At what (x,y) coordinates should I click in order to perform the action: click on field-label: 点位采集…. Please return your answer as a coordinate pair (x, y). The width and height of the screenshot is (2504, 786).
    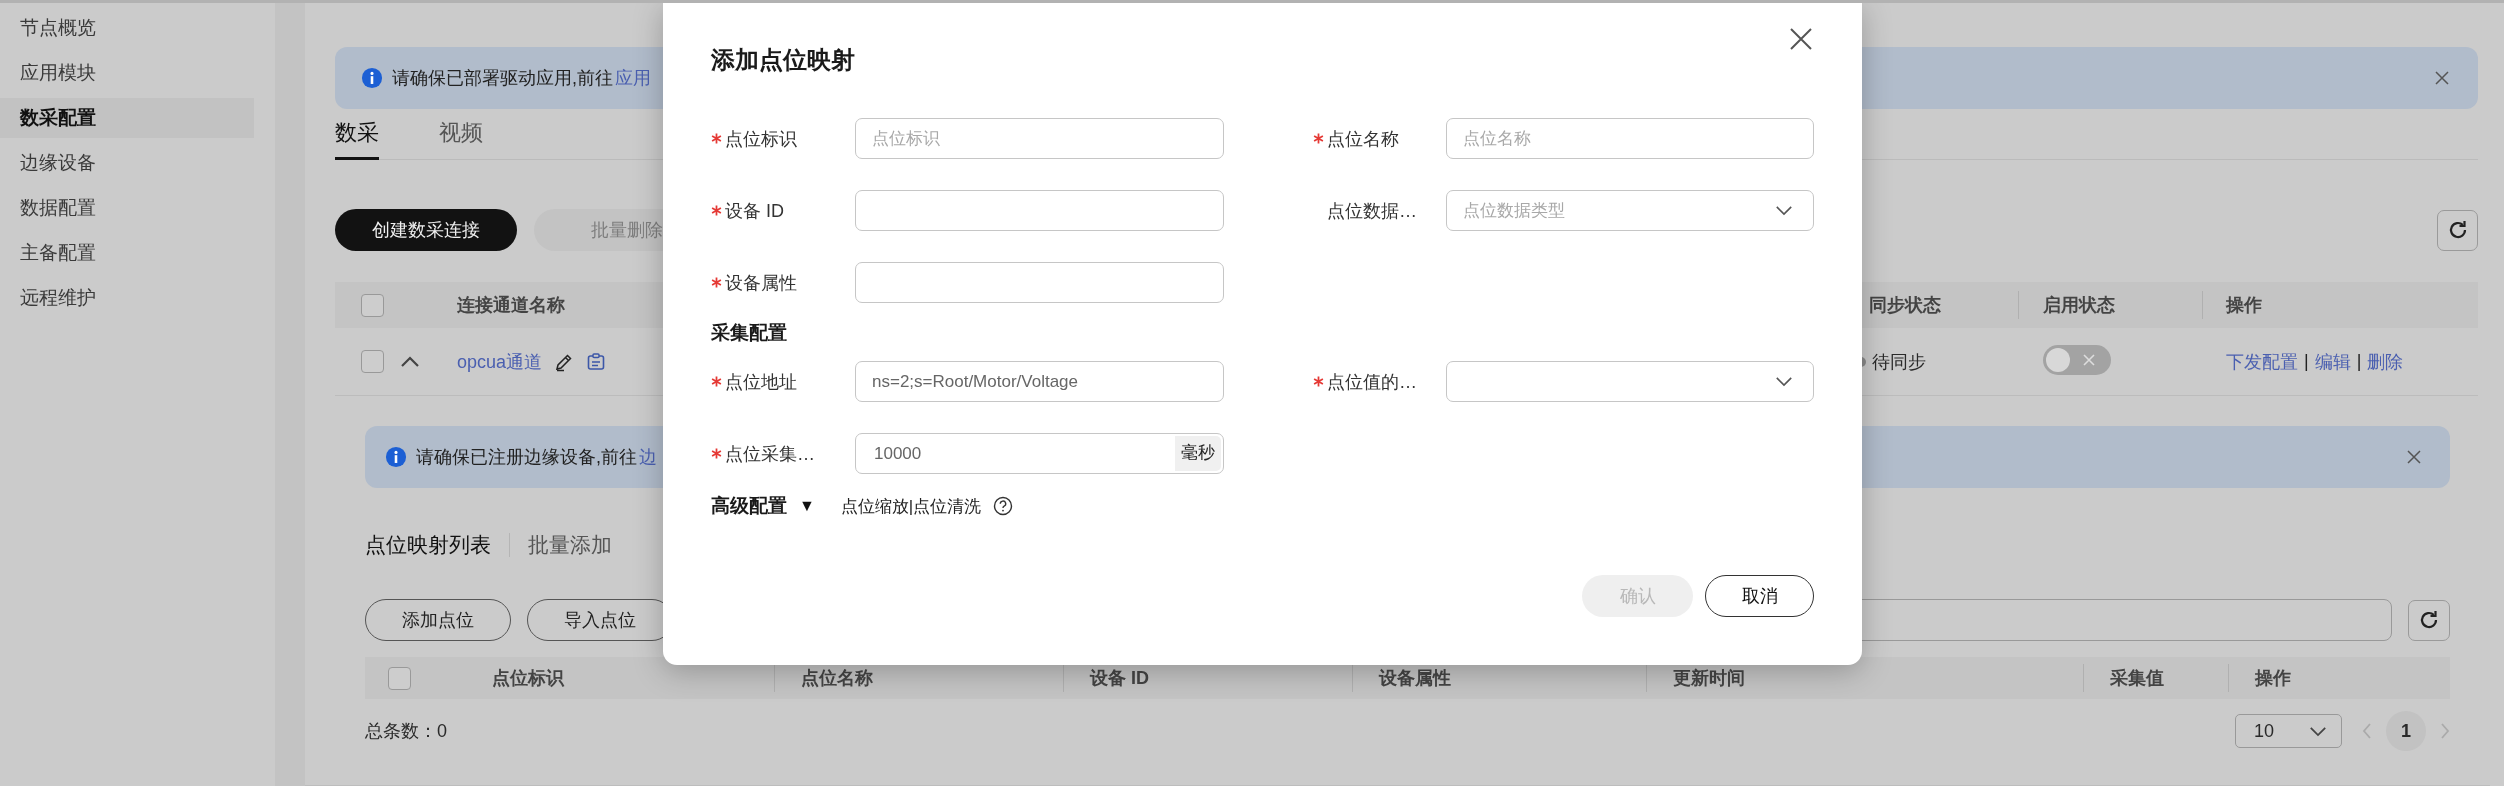
    Looking at the image, I should click on (770, 454).